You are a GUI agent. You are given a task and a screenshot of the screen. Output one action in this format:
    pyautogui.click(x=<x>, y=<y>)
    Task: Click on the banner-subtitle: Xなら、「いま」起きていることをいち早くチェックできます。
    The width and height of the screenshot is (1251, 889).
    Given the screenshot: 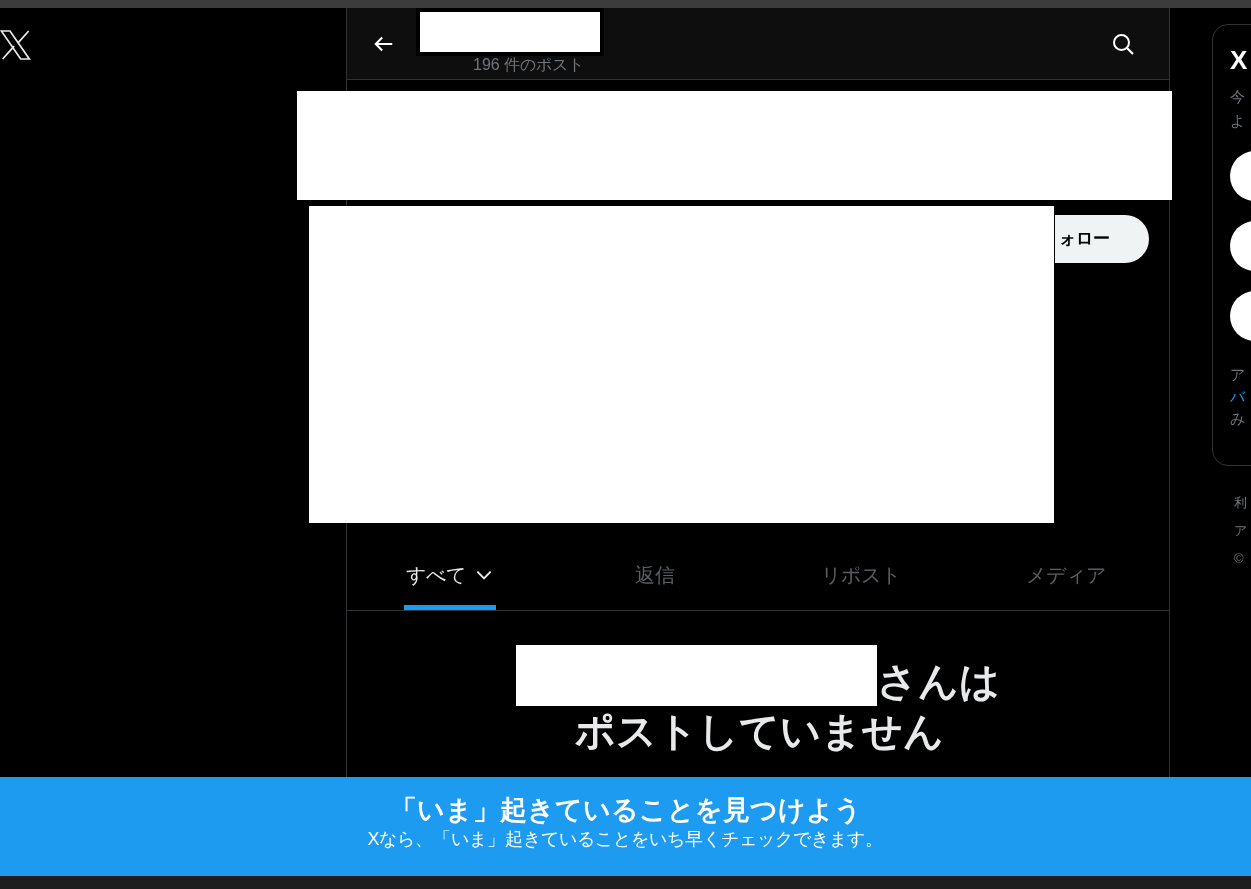 What is the action you would take?
    pyautogui.click(x=625, y=839)
    